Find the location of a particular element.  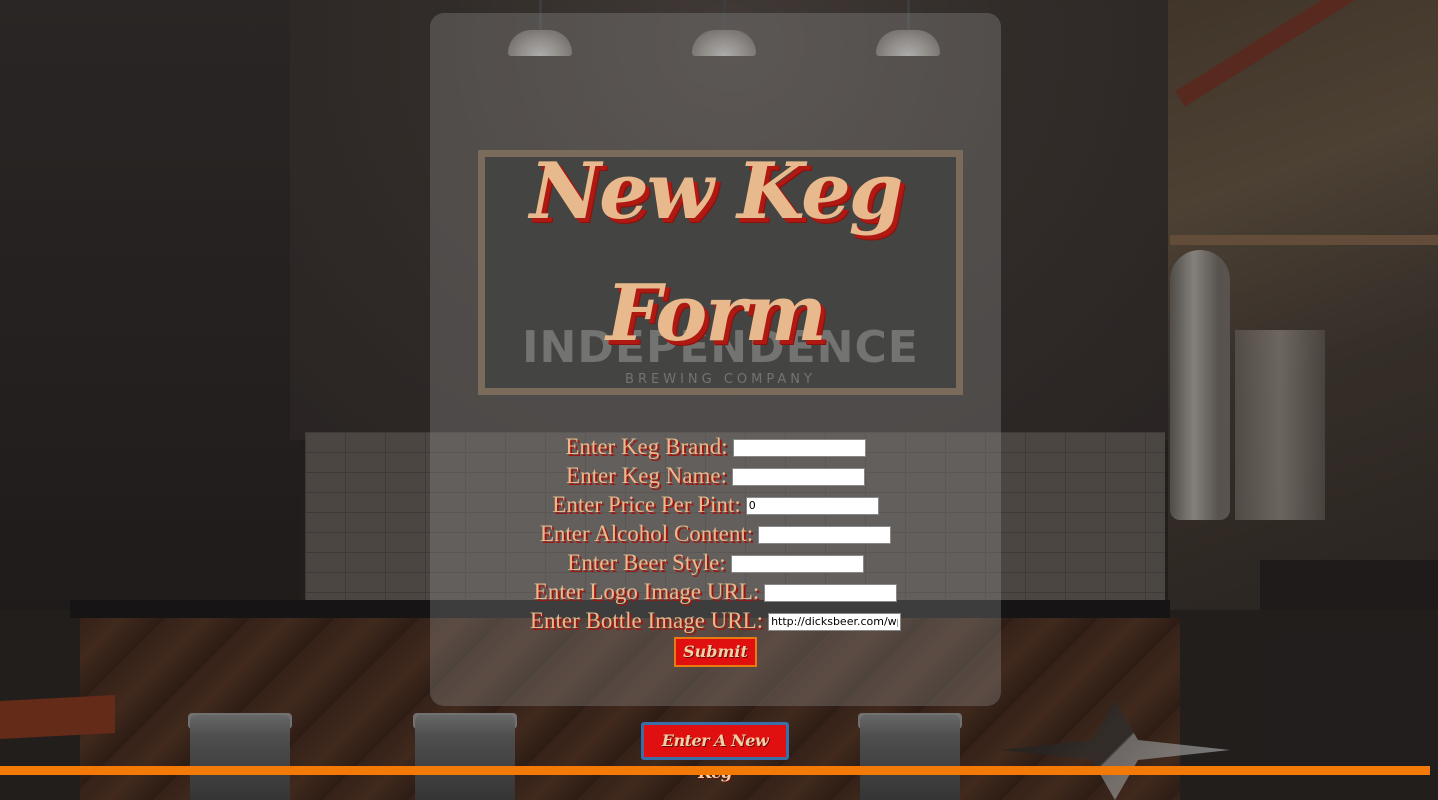

beer-style-input is located at coordinates (797, 563).